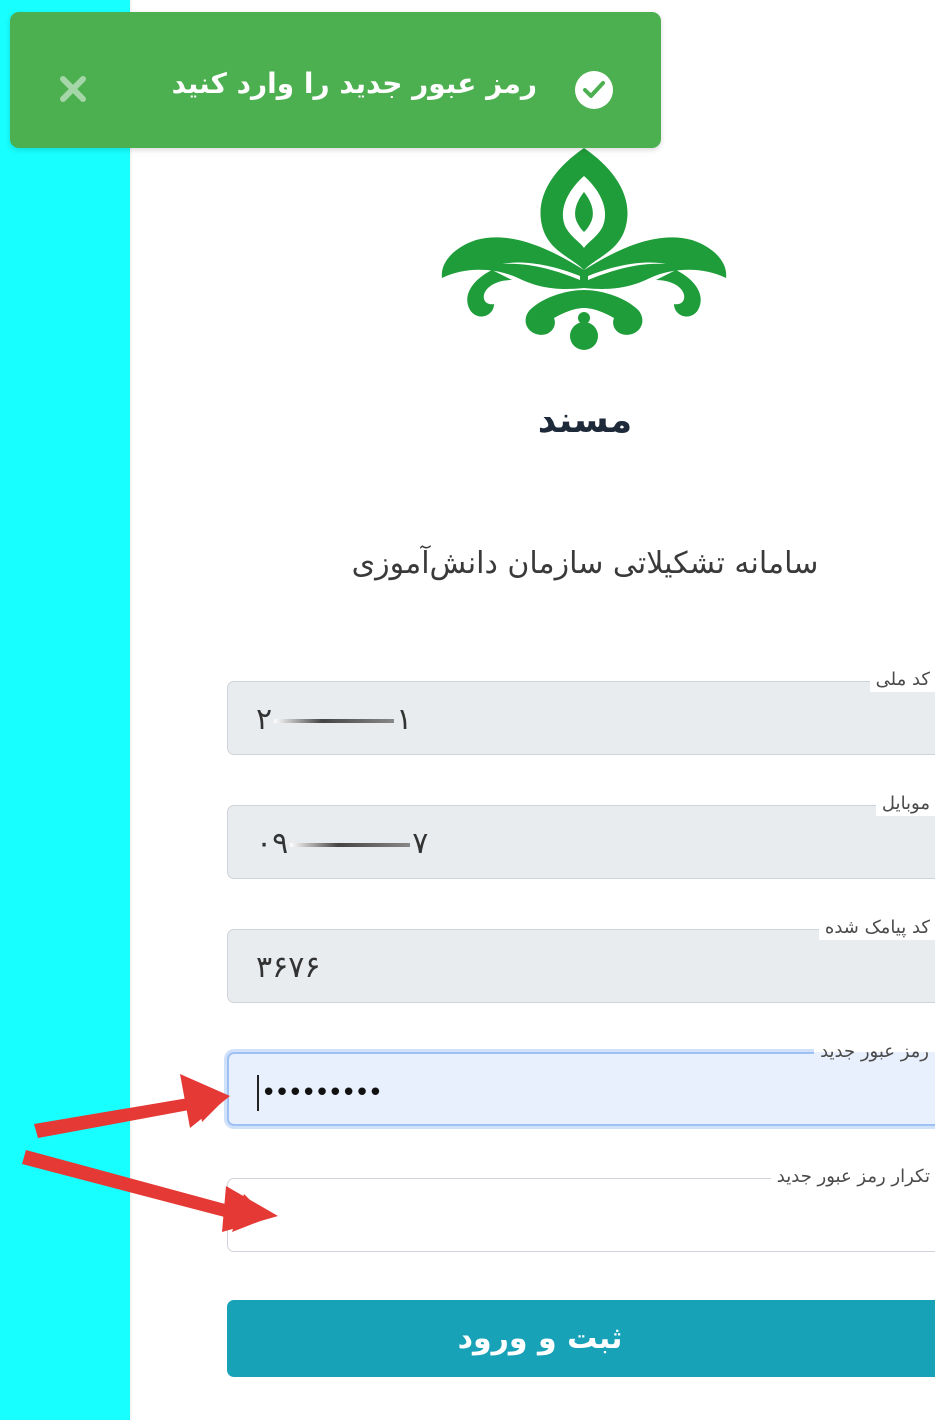 Image resolution: width=935 pixels, height=1420 pixels. I want to click on toast-notification: رمز عبور جدید را وارد کنید, so click(335, 80).